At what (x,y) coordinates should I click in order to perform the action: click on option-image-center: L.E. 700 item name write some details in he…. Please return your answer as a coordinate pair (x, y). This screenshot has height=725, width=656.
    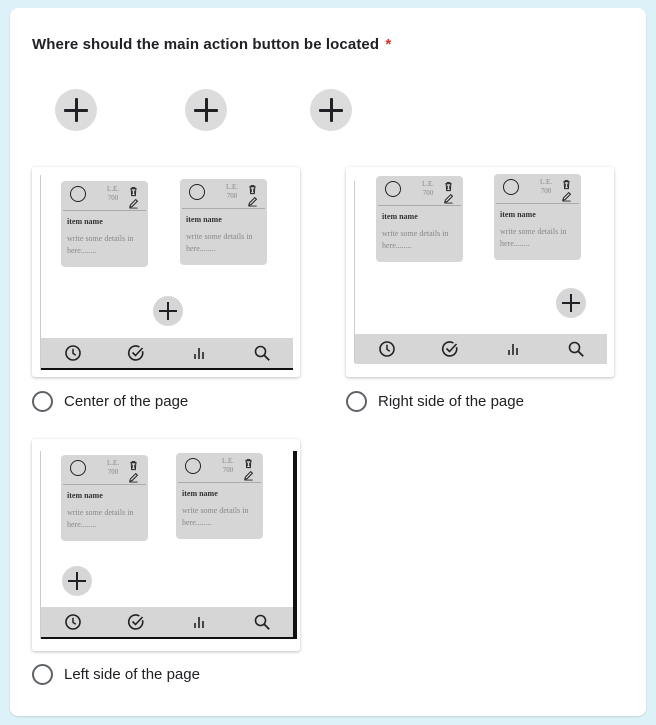
    Looking at the image, I should click on (166, 272).